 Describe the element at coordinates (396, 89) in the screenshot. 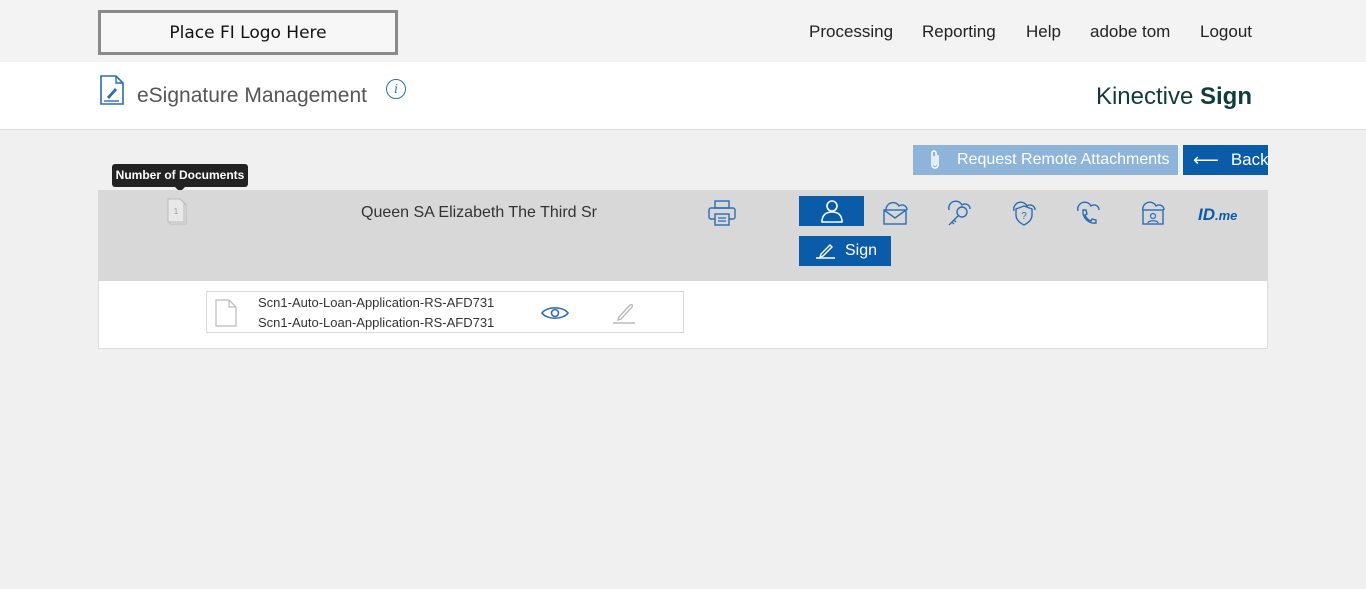

I see `info-icon: i` at that location.